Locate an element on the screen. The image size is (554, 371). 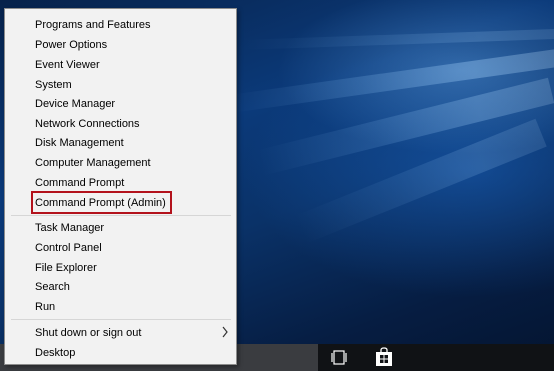
menu-item-disk-management: Disk Management is located at coordinates (79, 143).